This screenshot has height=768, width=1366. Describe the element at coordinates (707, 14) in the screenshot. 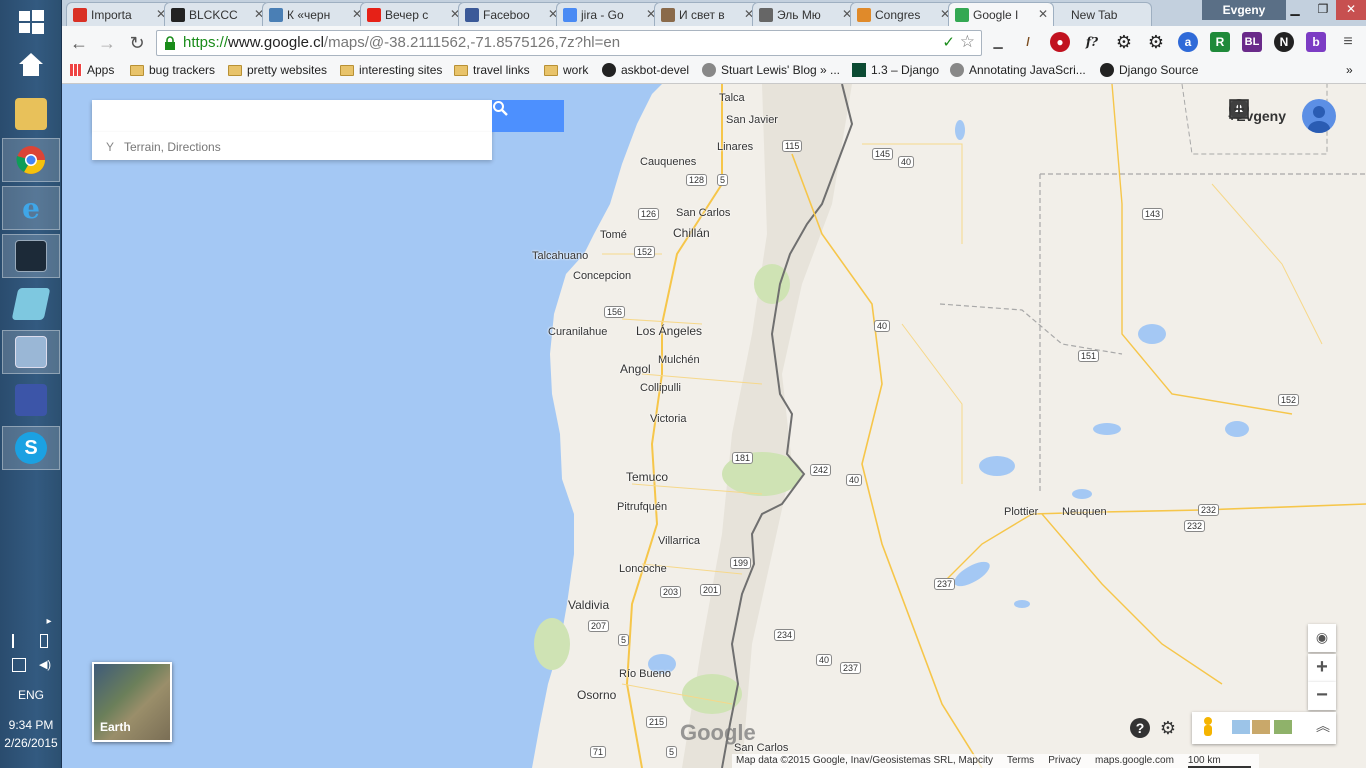

I see `tab-item: И свет в ✕` at that location.